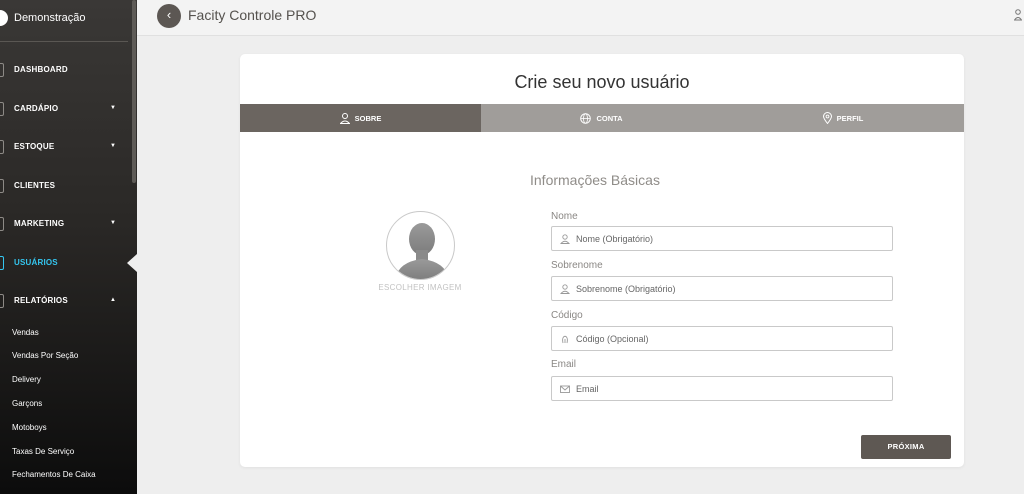 The width and height of the screenshot is (1024, 494). Describe the element at coordinates (368, 118) in the screenshot. I see `step-label: SOBRE` at that location.